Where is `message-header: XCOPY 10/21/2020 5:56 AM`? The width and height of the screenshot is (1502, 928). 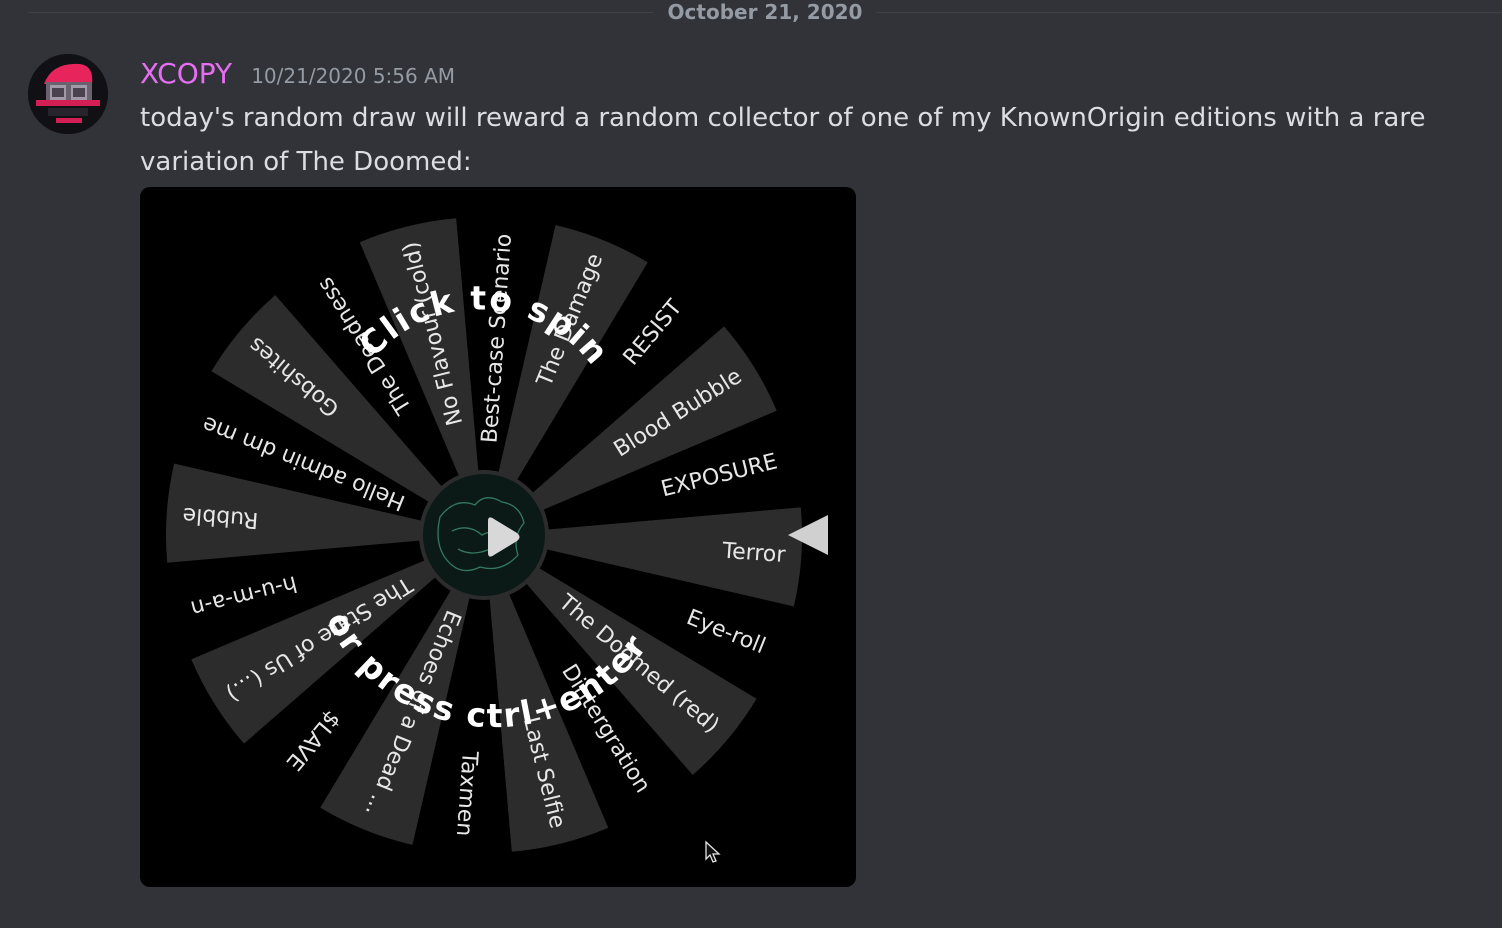 message-header: XCOPY 10/21/2020 5:56 AM is located at coordinates (297, 74).